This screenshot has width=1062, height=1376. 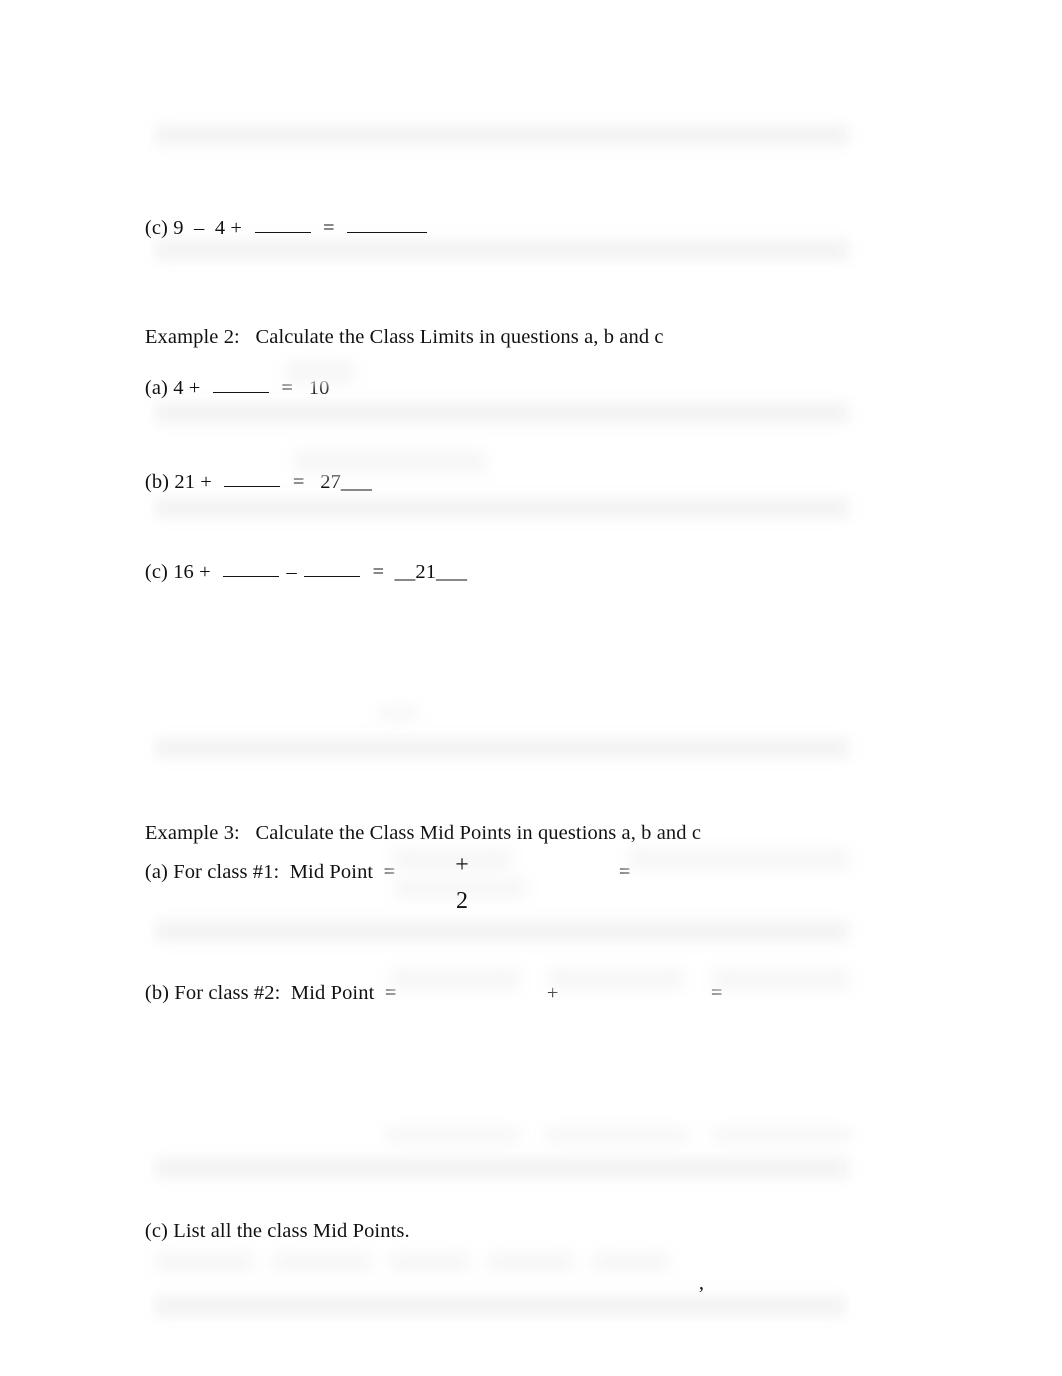 I want to click on ex3b-plus-sign: +, so click(x=552, y=992).